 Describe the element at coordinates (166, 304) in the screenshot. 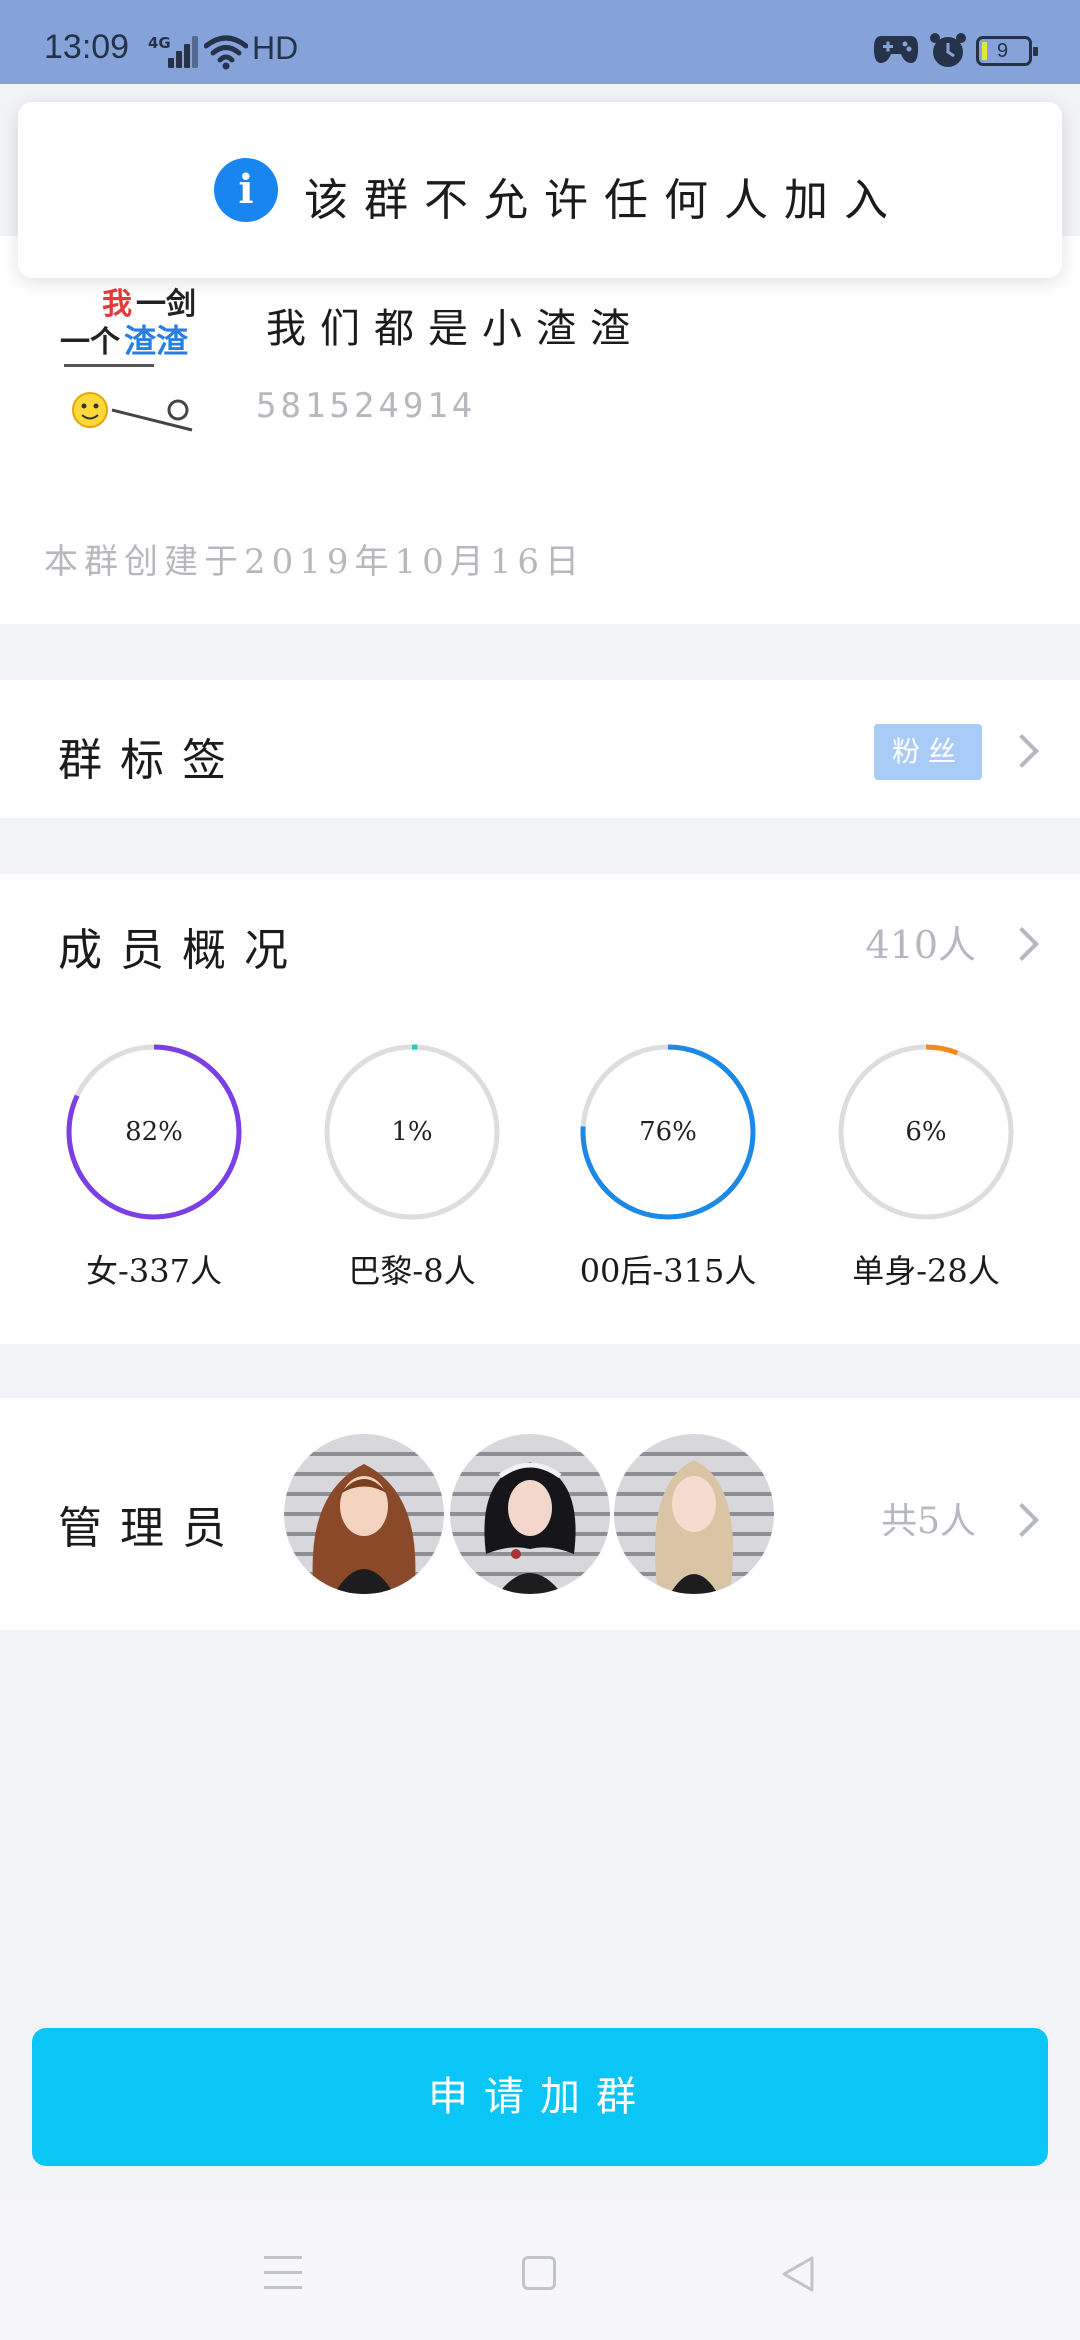

I see `svg-text: 一剑` at that location.